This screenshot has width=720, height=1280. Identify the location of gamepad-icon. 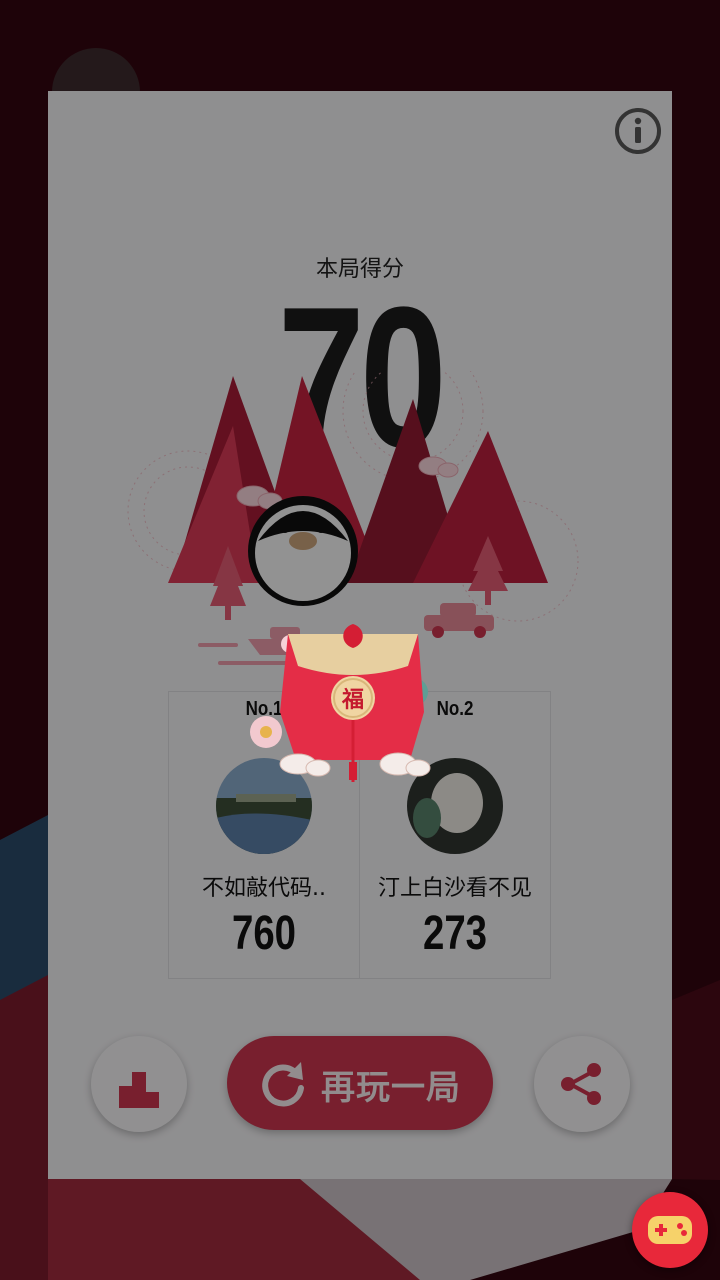
(670, 1230).